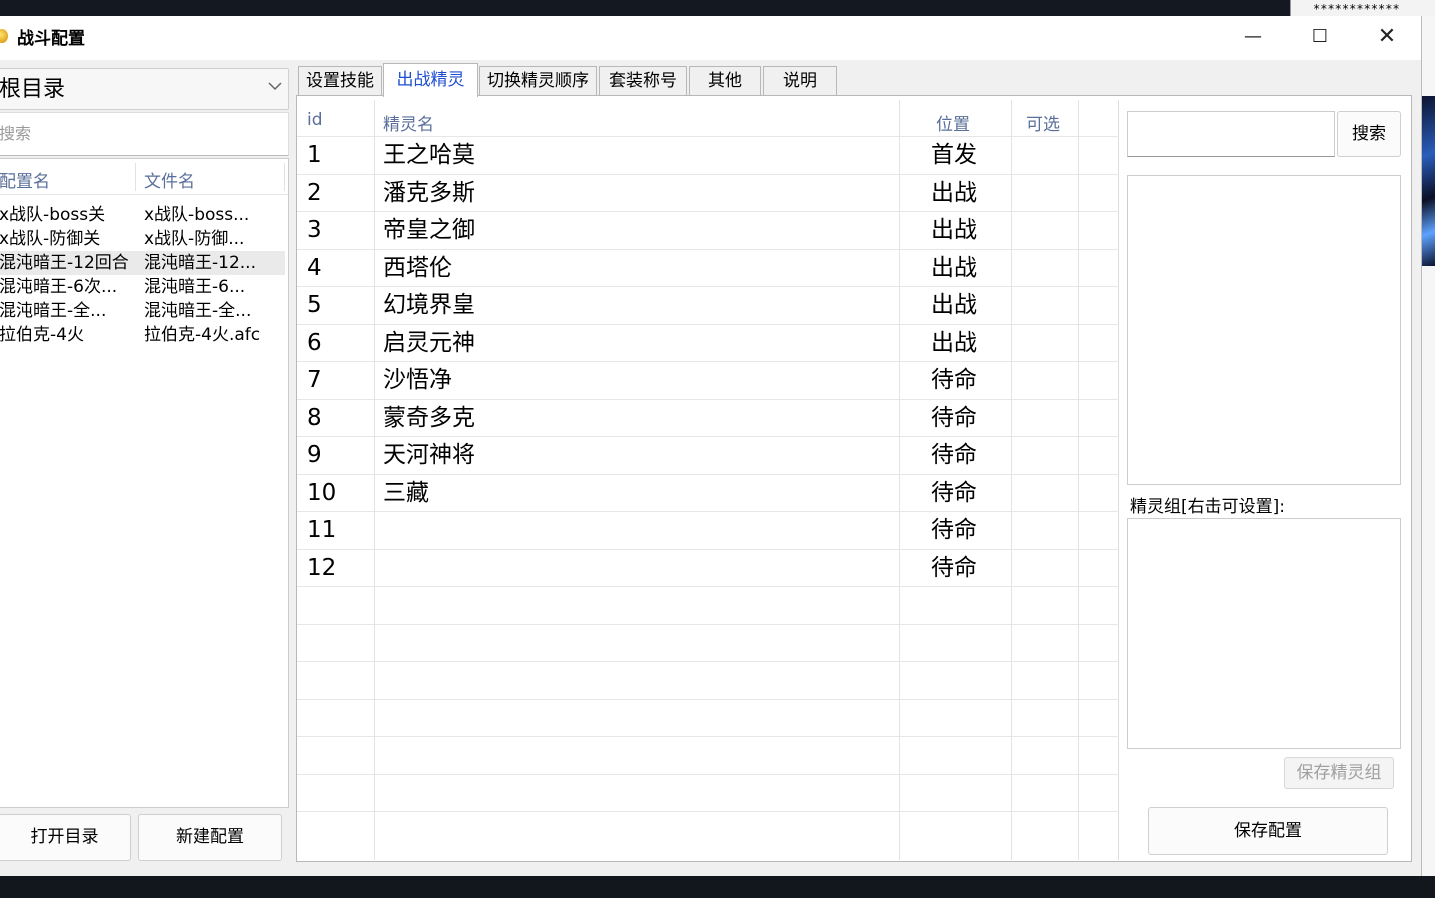 The width and height of the screenshot is (1435, 898). Describe the element at coordinates (315, 120) in the screenshot. I see `column-header-id: id` at that location.